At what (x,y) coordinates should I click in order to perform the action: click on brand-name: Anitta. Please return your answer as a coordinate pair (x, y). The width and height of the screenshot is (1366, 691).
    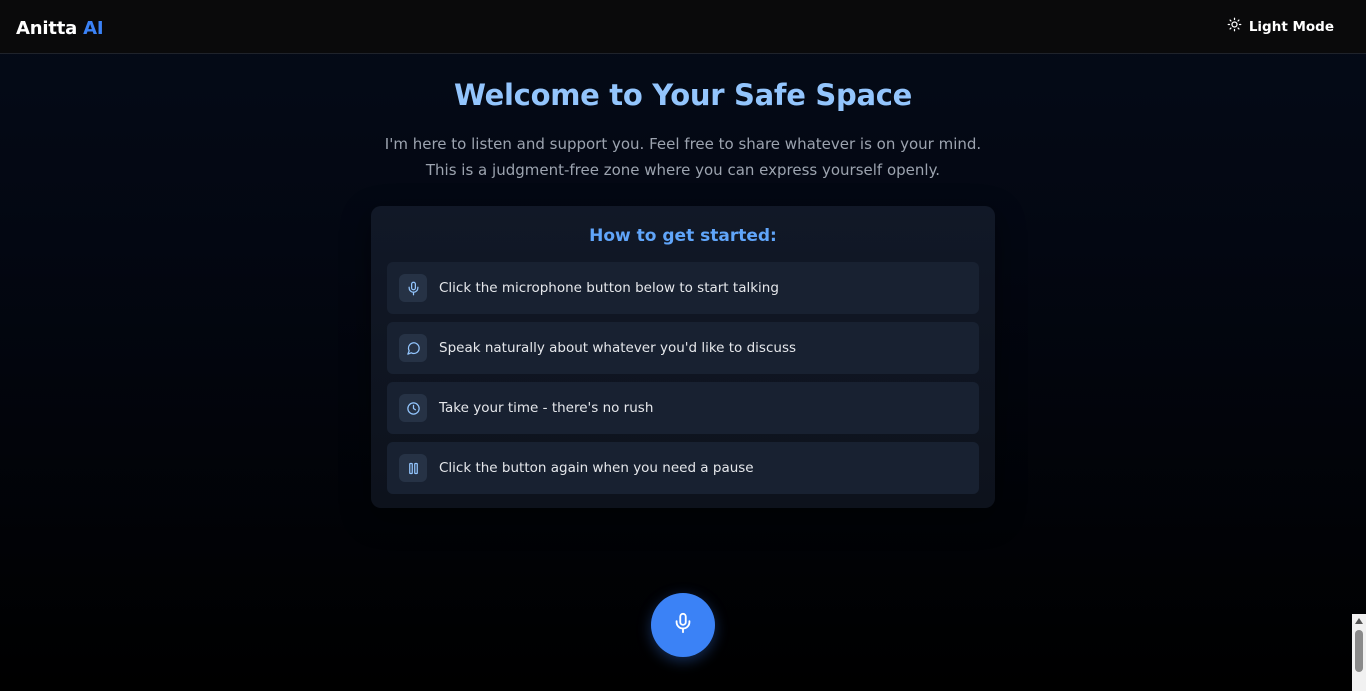
    Looking at the image, I should click on (47, 28).